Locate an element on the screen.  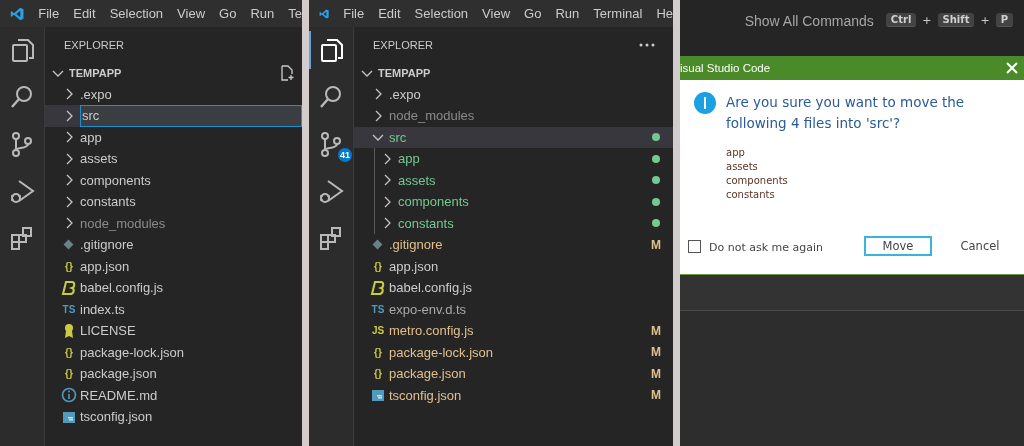
tree-row: TS expo-env.d.ts is located at coordinates (513, 309).